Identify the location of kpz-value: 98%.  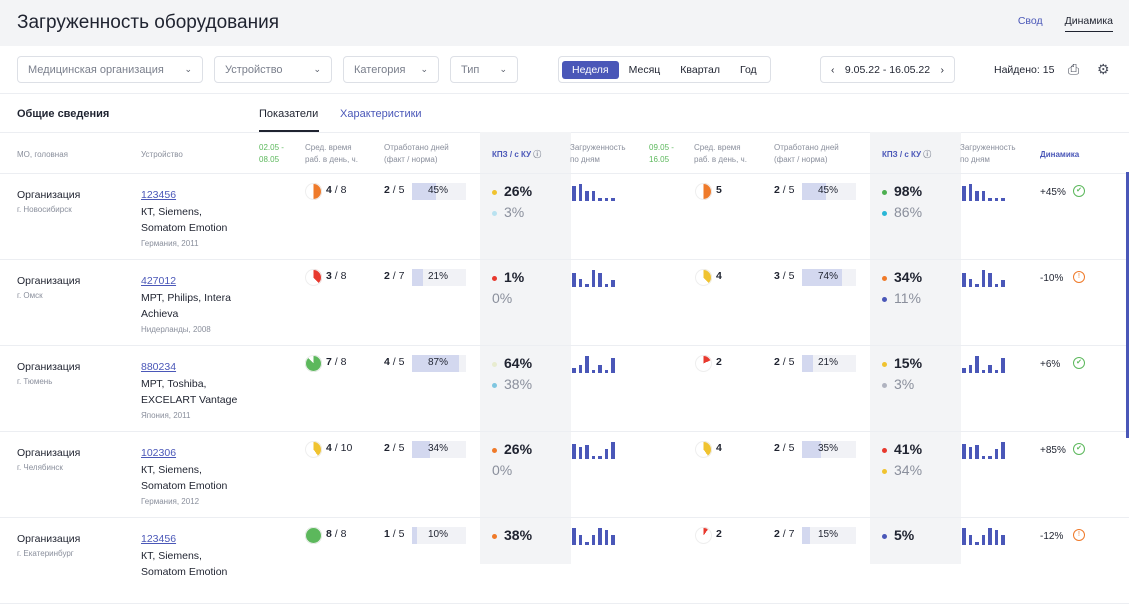
(902, 191).